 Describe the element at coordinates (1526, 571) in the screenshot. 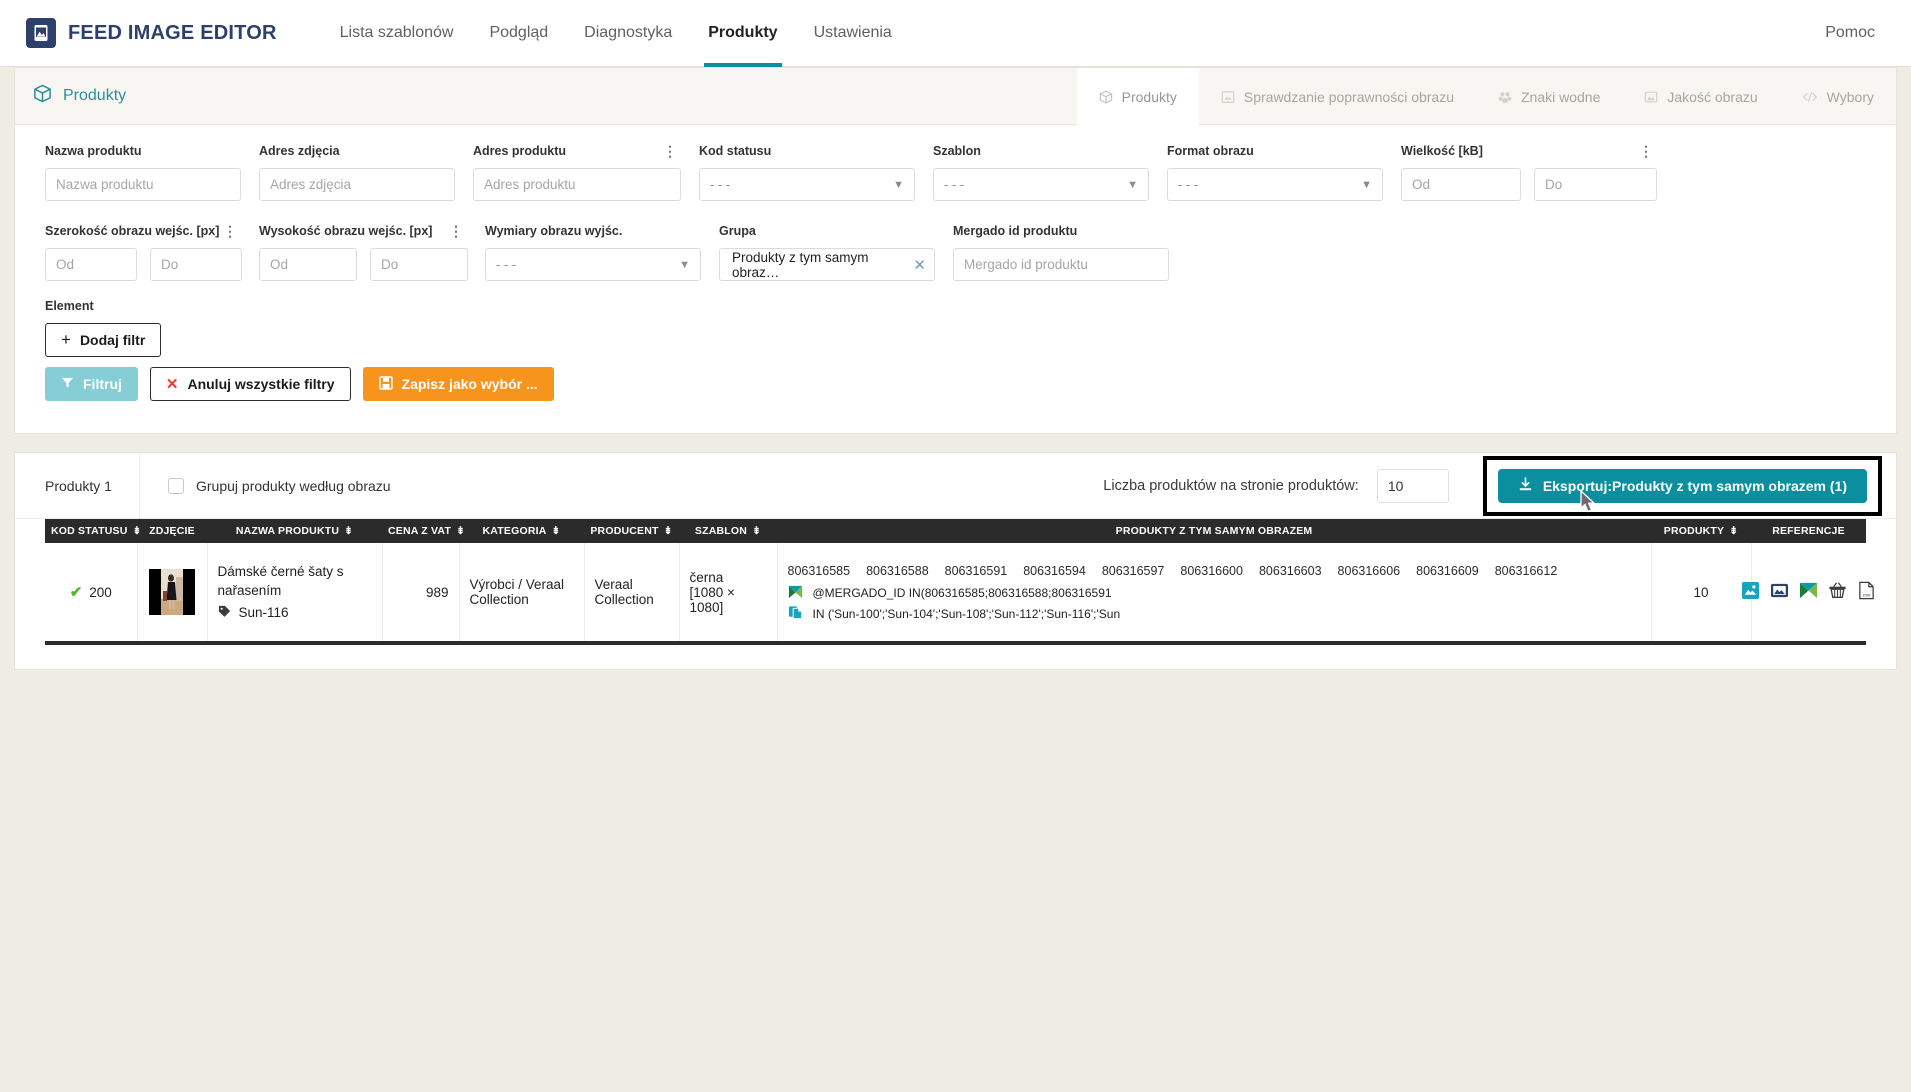

I see `same-image-id: 806316612` at that location.